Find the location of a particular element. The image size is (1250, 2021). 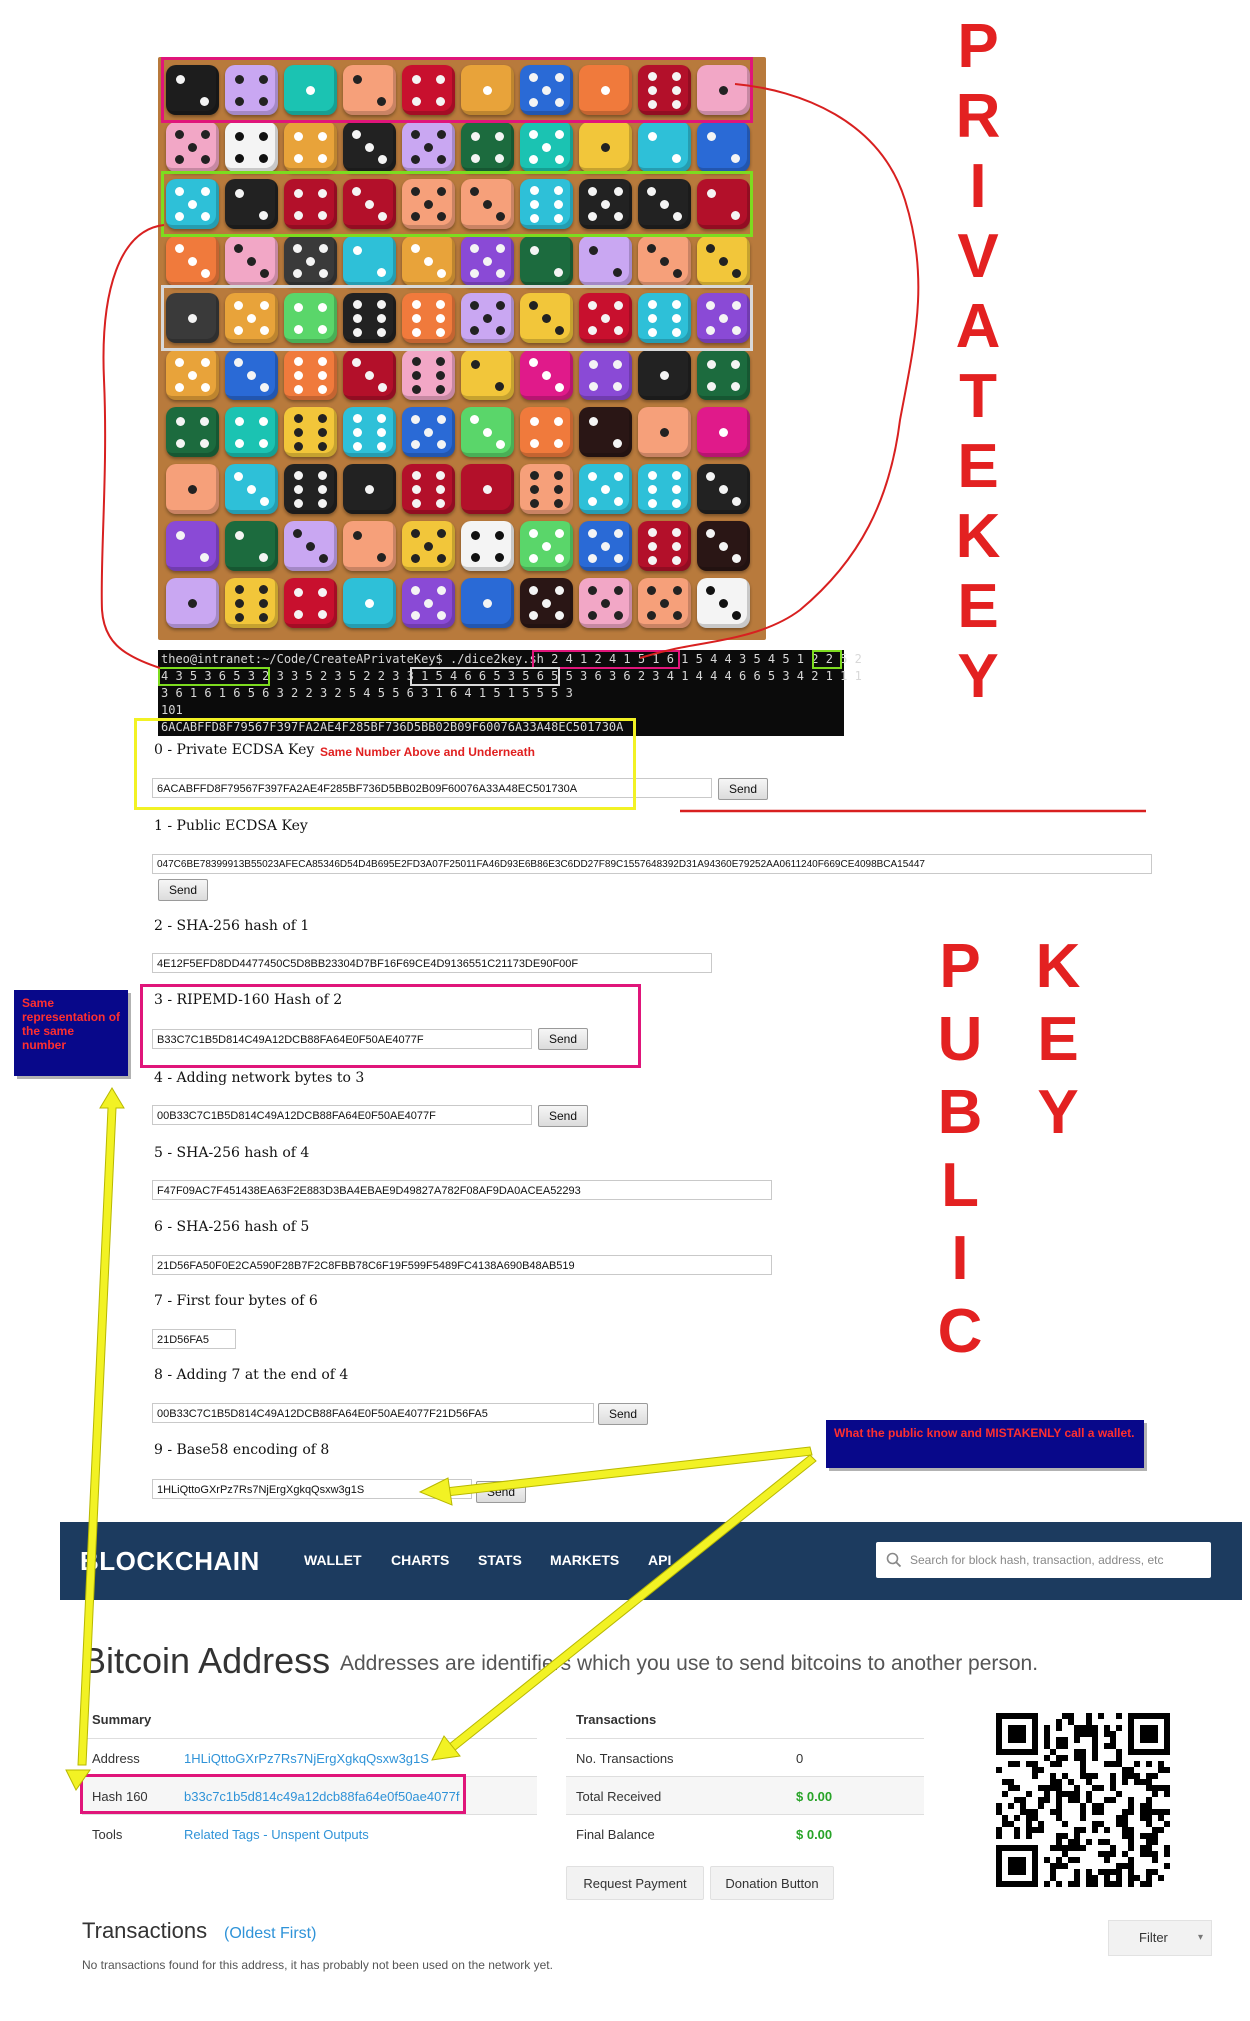

private-key-letter: V is located at coordinates (978, 256).